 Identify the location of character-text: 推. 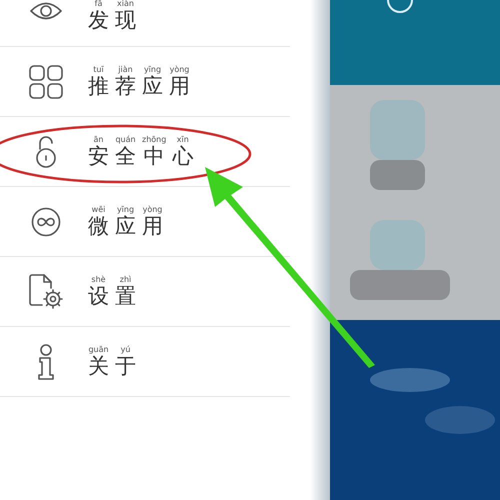
(98, 86).